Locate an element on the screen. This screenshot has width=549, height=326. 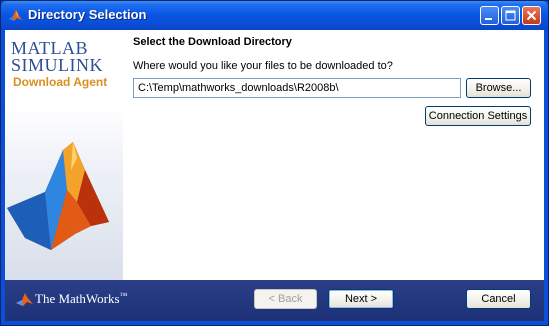
minimize-button is located at coordinates (489, 15).